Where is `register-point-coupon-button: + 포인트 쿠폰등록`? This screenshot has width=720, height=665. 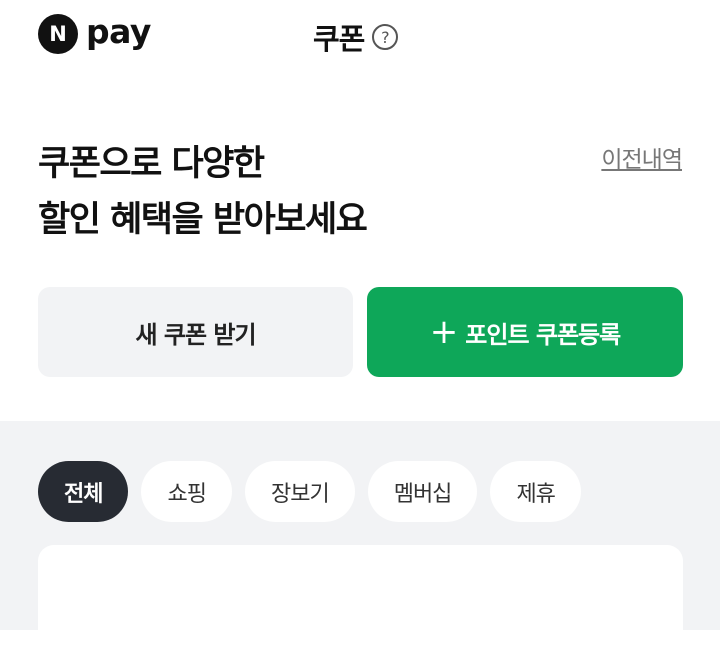
register-point-coupon-button: + 포인트 쿠폰등록 is located at coordinates (525, 332).